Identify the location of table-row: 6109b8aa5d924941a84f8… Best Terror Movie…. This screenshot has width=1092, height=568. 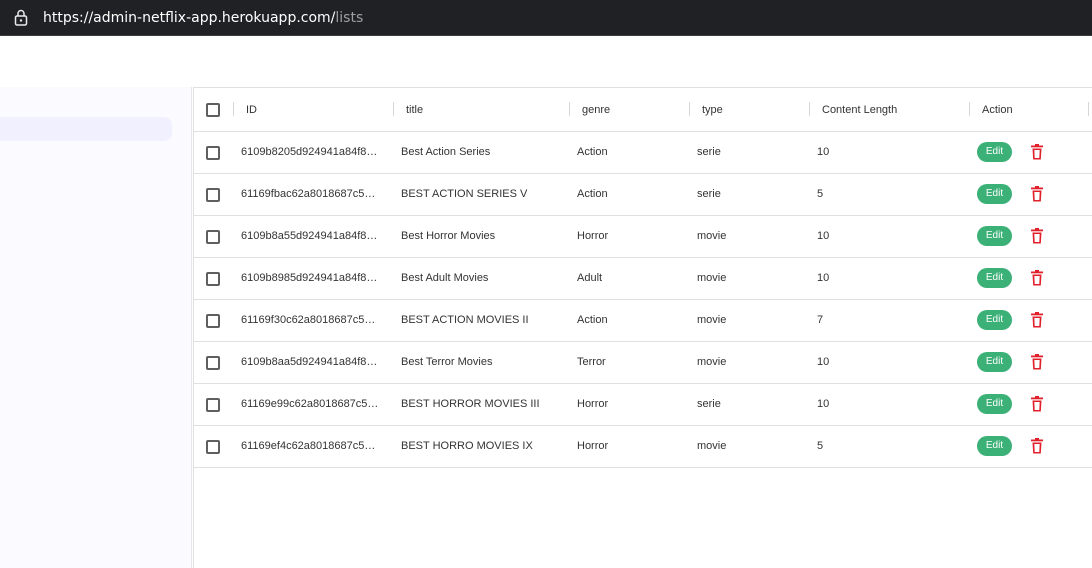
(643, 363).